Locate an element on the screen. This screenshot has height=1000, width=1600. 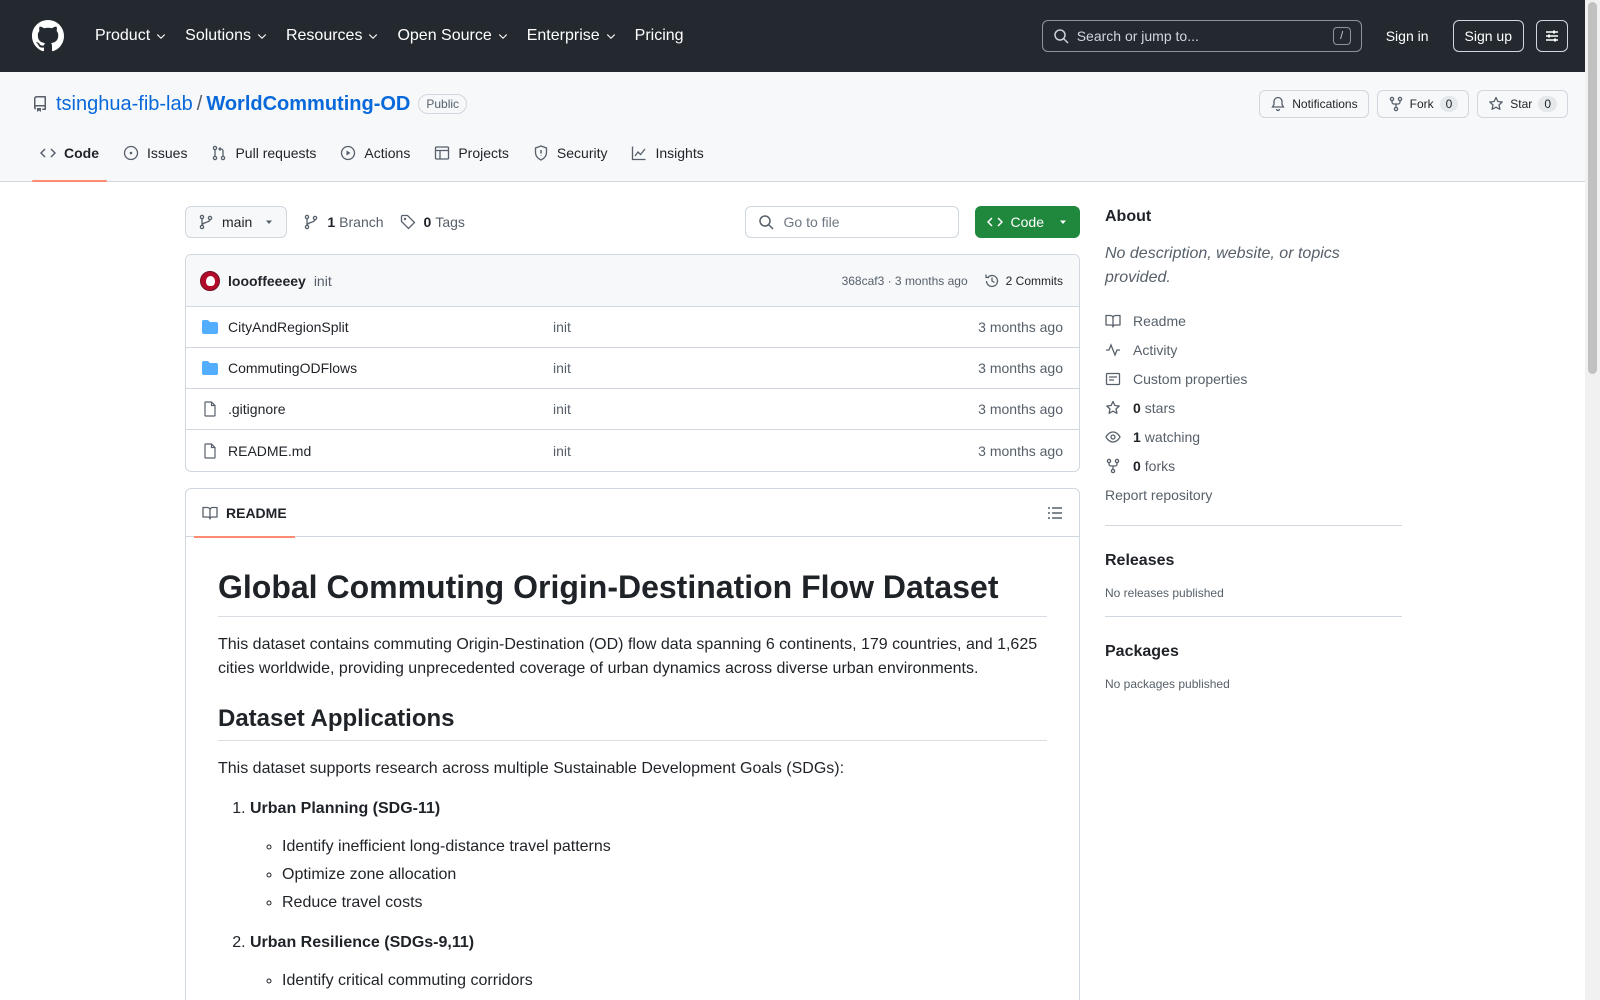
tab-issues: Issues is located at coordinates (155, 153).